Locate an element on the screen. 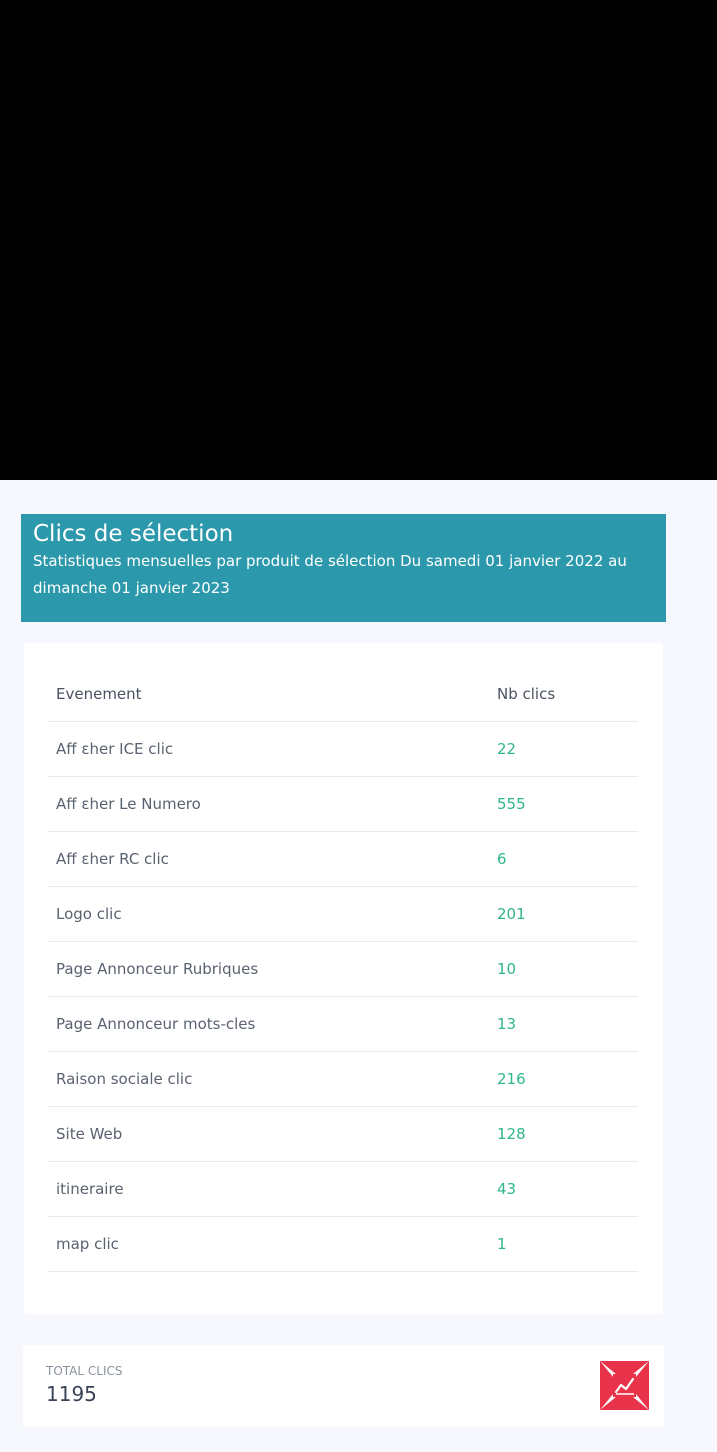  chart-line-icon is located at coordinates (624, 1385).